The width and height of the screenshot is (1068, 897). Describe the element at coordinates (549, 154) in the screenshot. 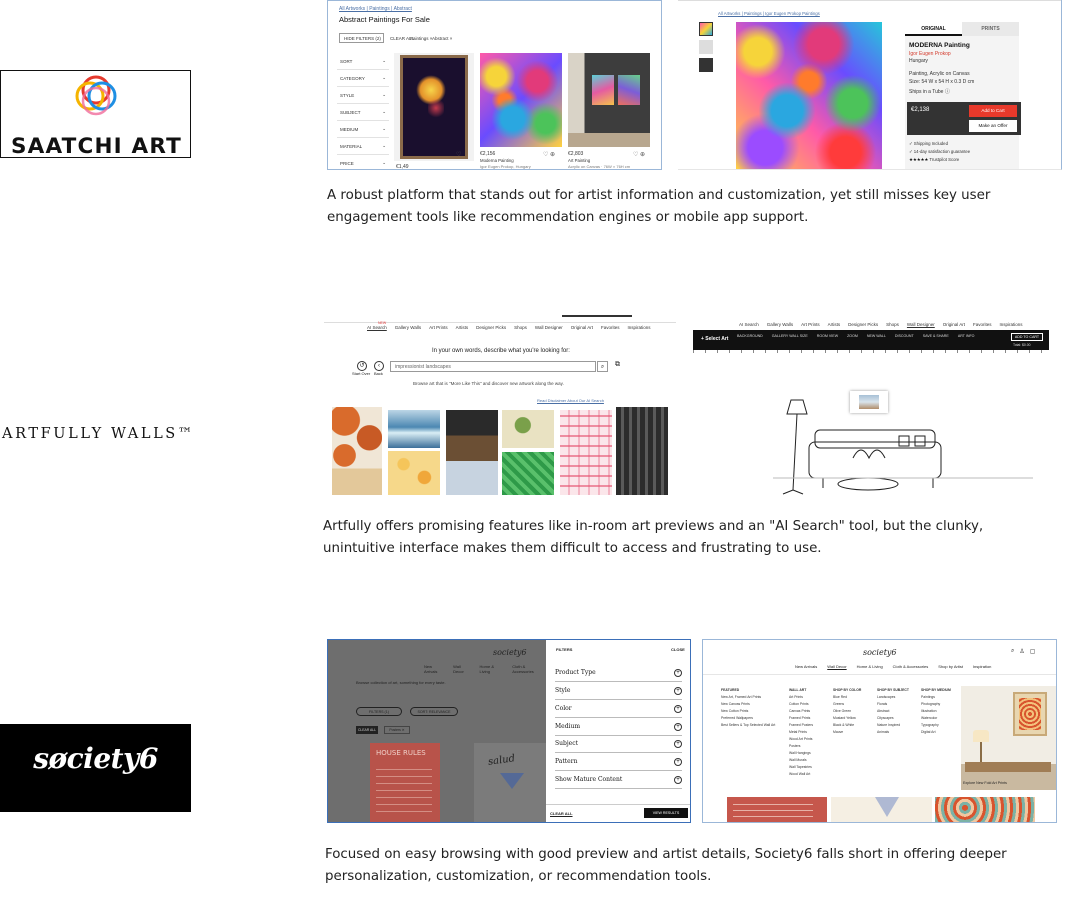

I see `favorite-icon: ♡ ⊕` at that location.